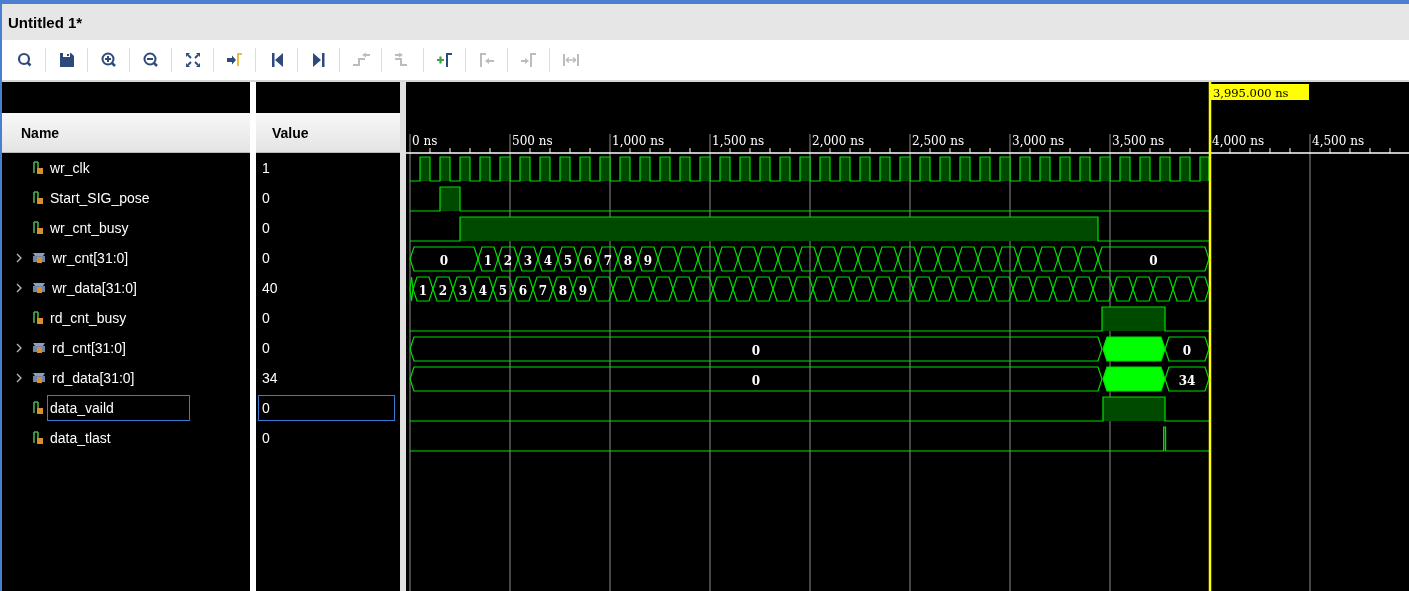 The width and height of the screenshot is (1409, 591). Describe the element at coordinates (1138, 141) in the screenshot. I see `time-label: 3,500 ns` at that location.